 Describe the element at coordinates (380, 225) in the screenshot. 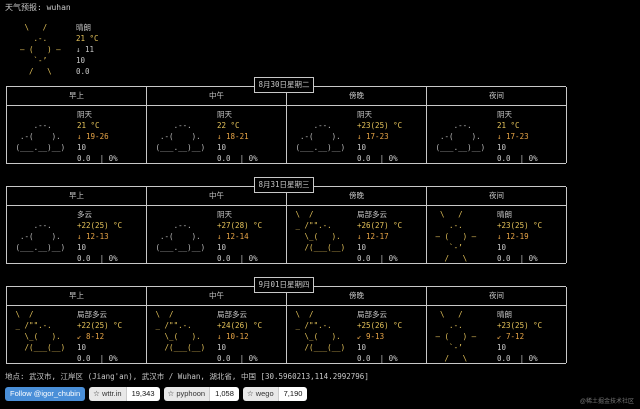

I see `temperature: +26(27) °C` at that location.